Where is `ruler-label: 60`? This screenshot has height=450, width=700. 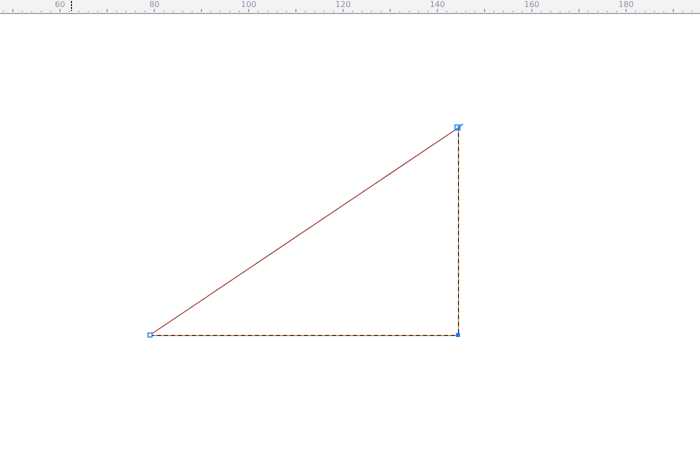 ruler-label: 60 is located at coordinates (60, 4).